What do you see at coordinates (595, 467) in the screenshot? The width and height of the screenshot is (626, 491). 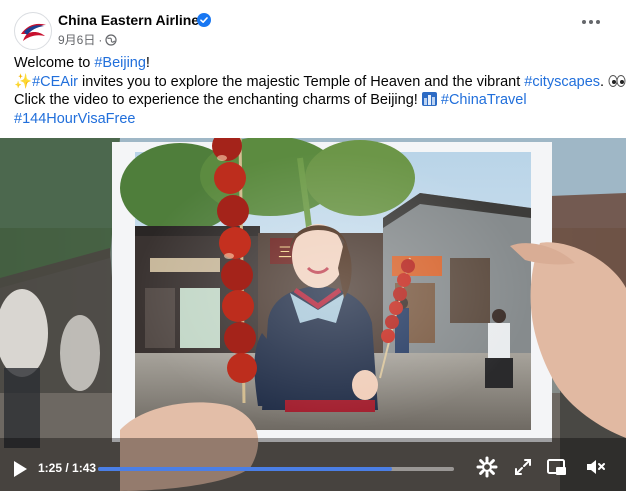 I see `volume-icon` at bounding box center [595, 467].